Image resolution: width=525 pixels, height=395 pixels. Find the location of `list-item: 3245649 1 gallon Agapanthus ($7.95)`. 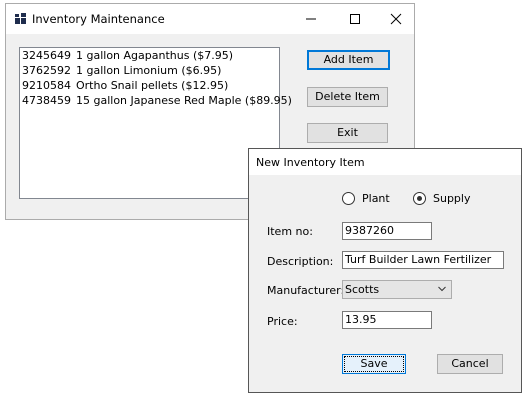

list-item: 3245649 1 gallon Agapanthus ($7.95) is located at coordinates (149, 55).